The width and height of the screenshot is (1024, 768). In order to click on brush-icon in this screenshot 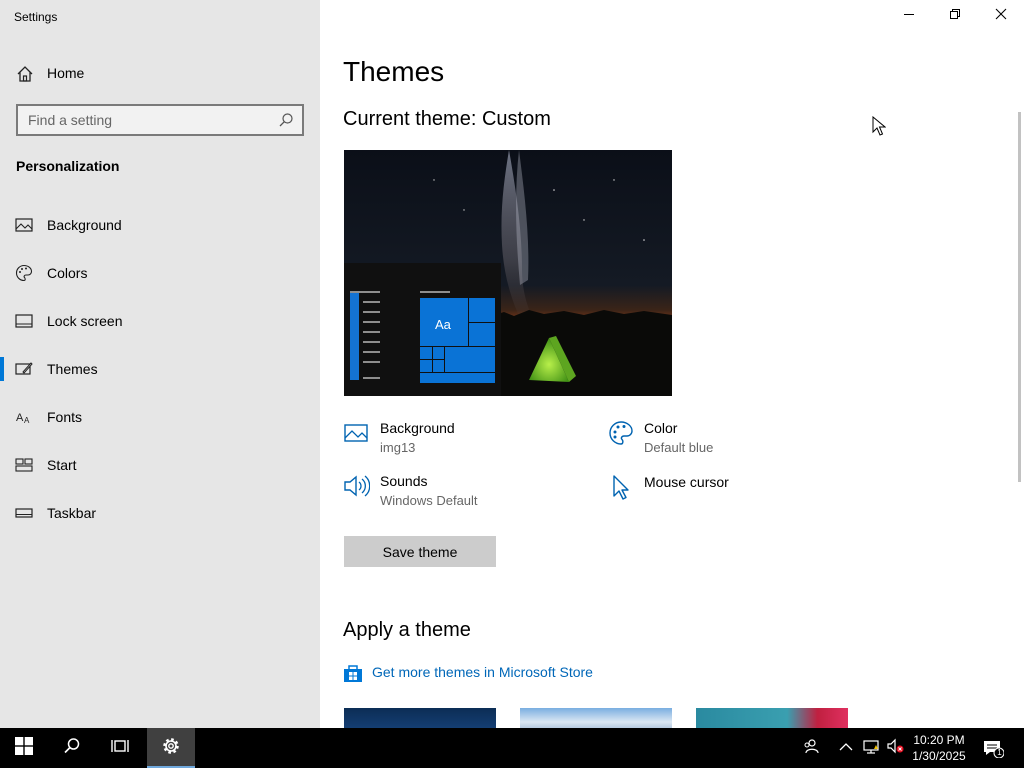, I will do `click(24, 369)`.